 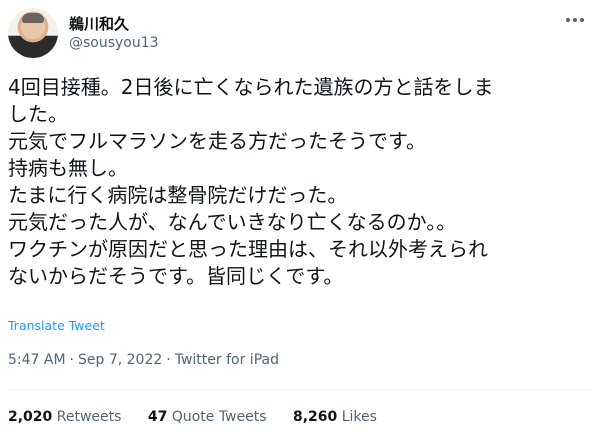 I want to click on retweets-count: 2,020, so click(x=30, y=417).